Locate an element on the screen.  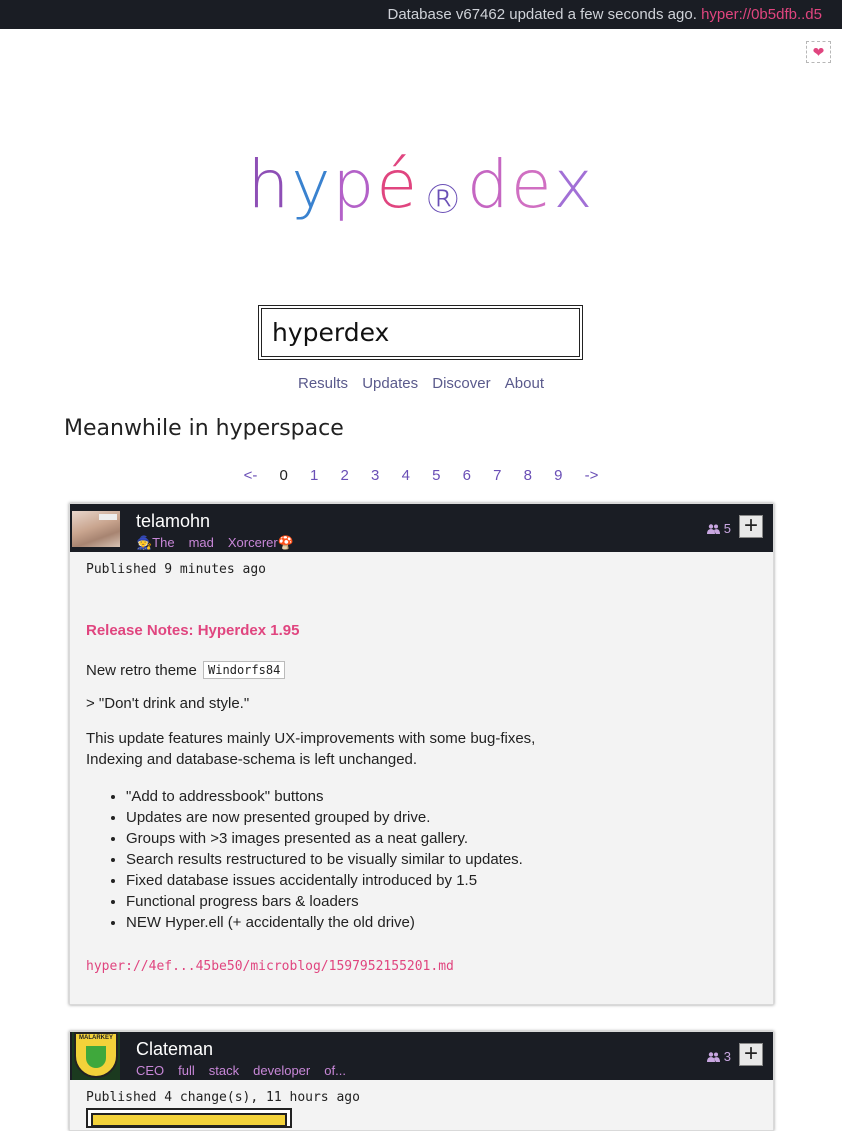
pager-page: 7 is located at coordinates (497, 475).